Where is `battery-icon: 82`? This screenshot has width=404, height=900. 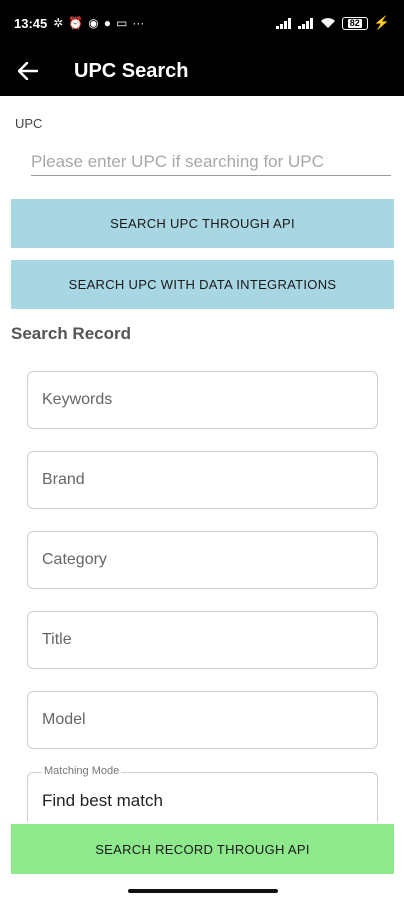
battery-icon: 82 is located at coordinates (354, 23).